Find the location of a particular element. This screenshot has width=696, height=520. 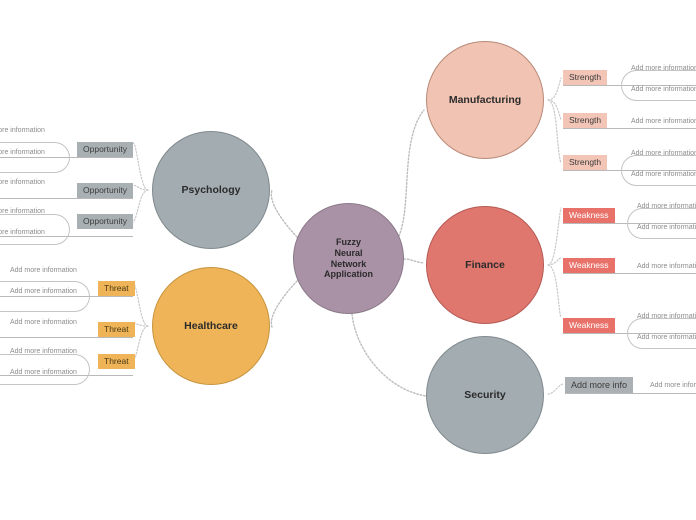

branch-node-manufacturing: Manufacturing is located at coordinates (485, 100).